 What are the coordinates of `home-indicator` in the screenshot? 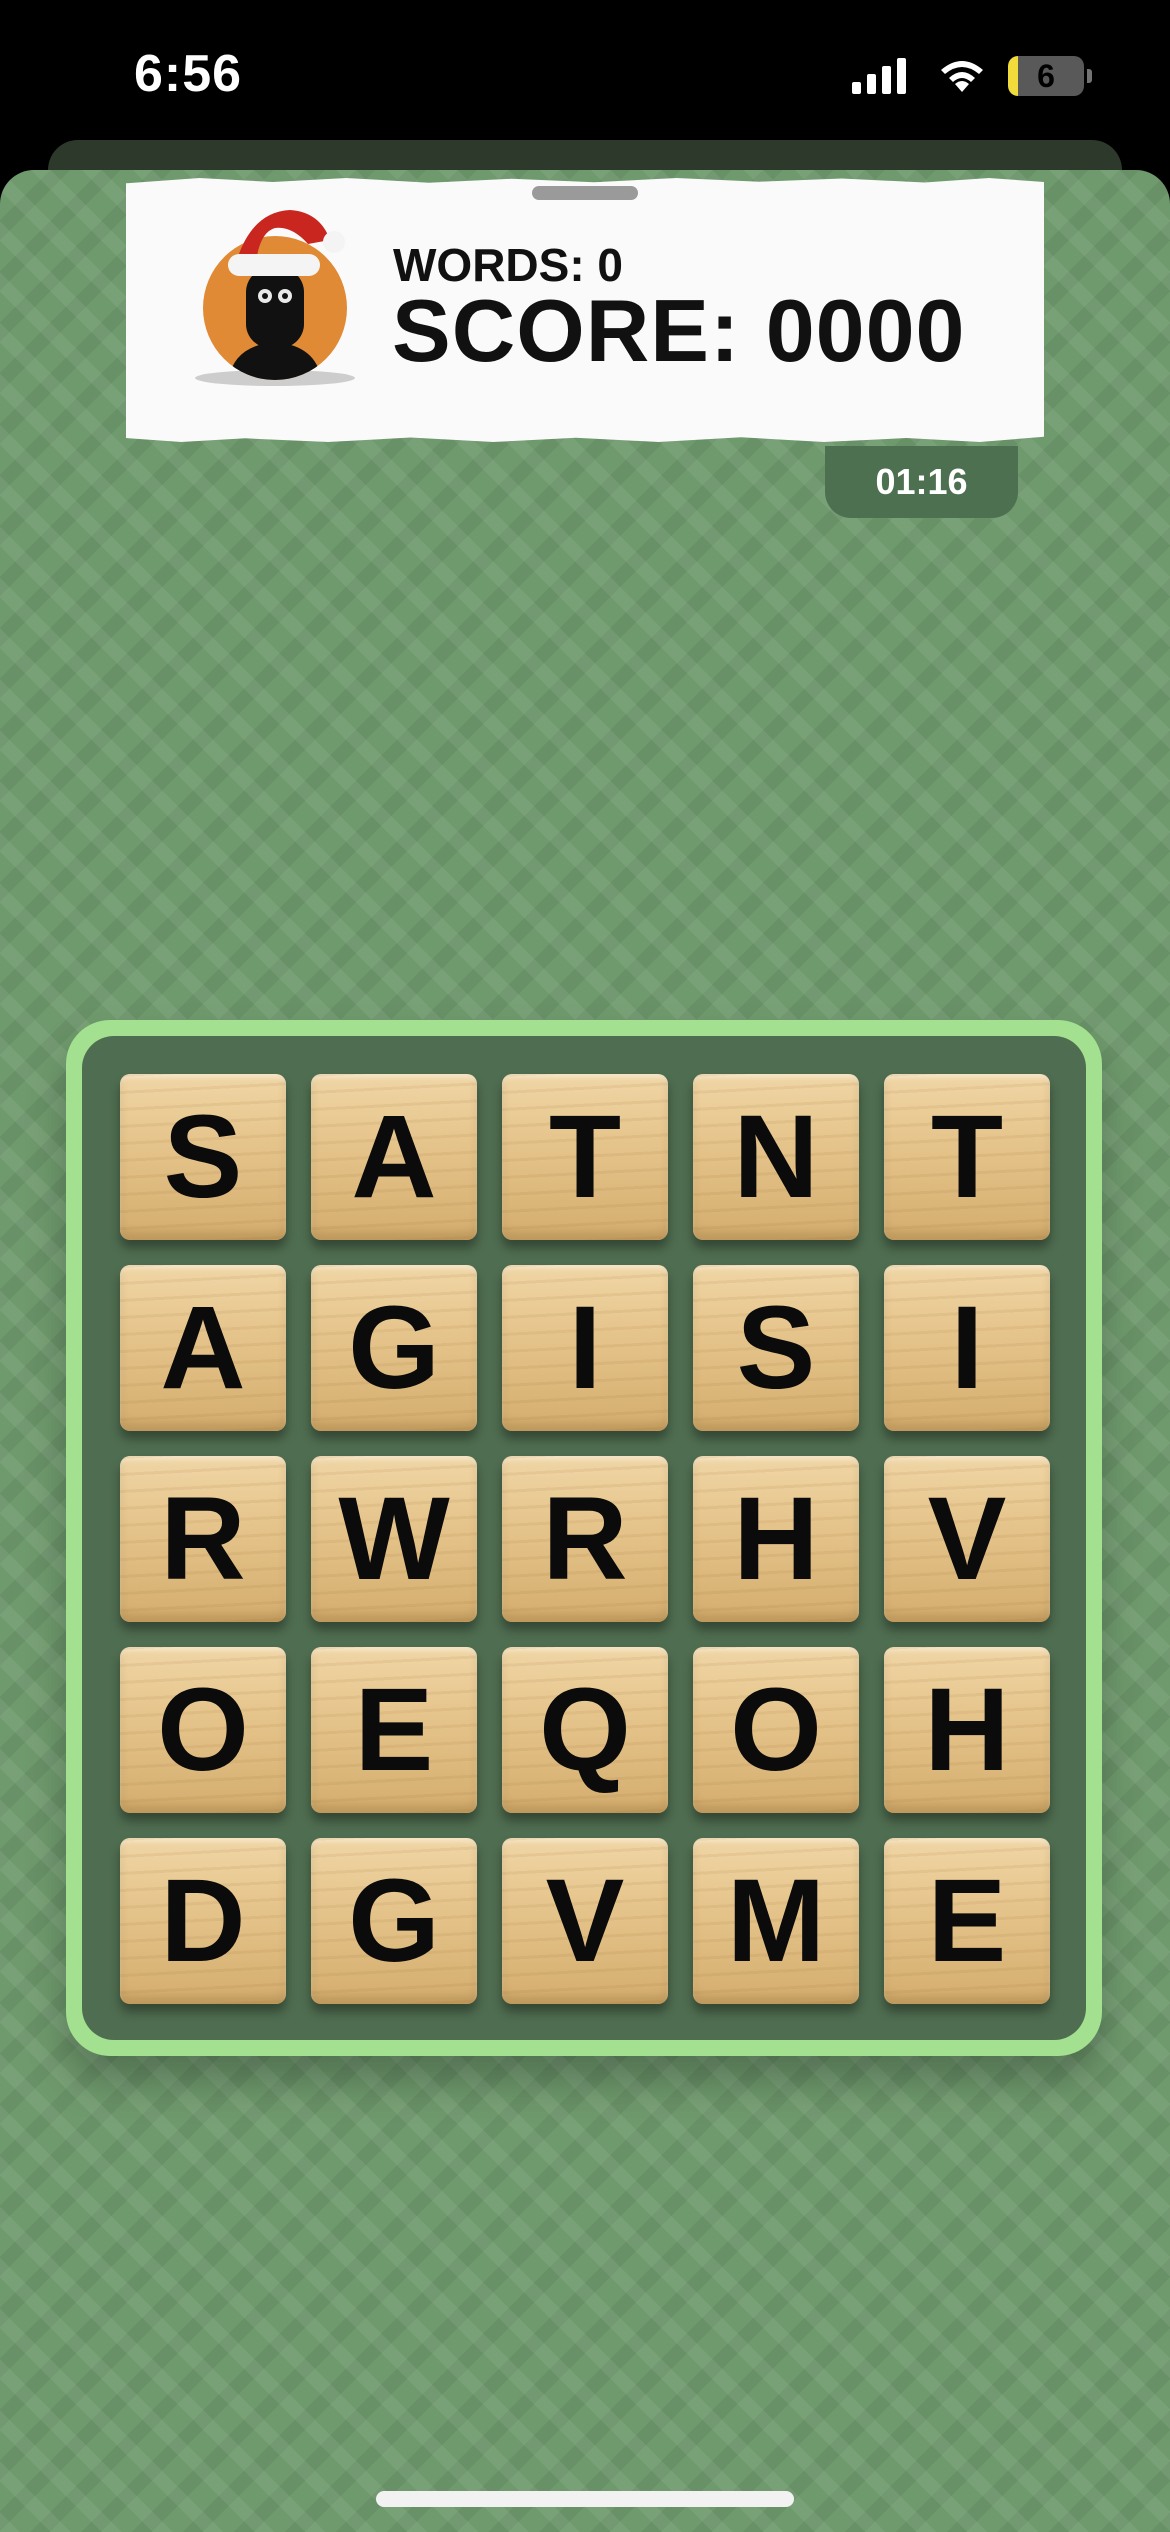 It's located at (585, 2499).